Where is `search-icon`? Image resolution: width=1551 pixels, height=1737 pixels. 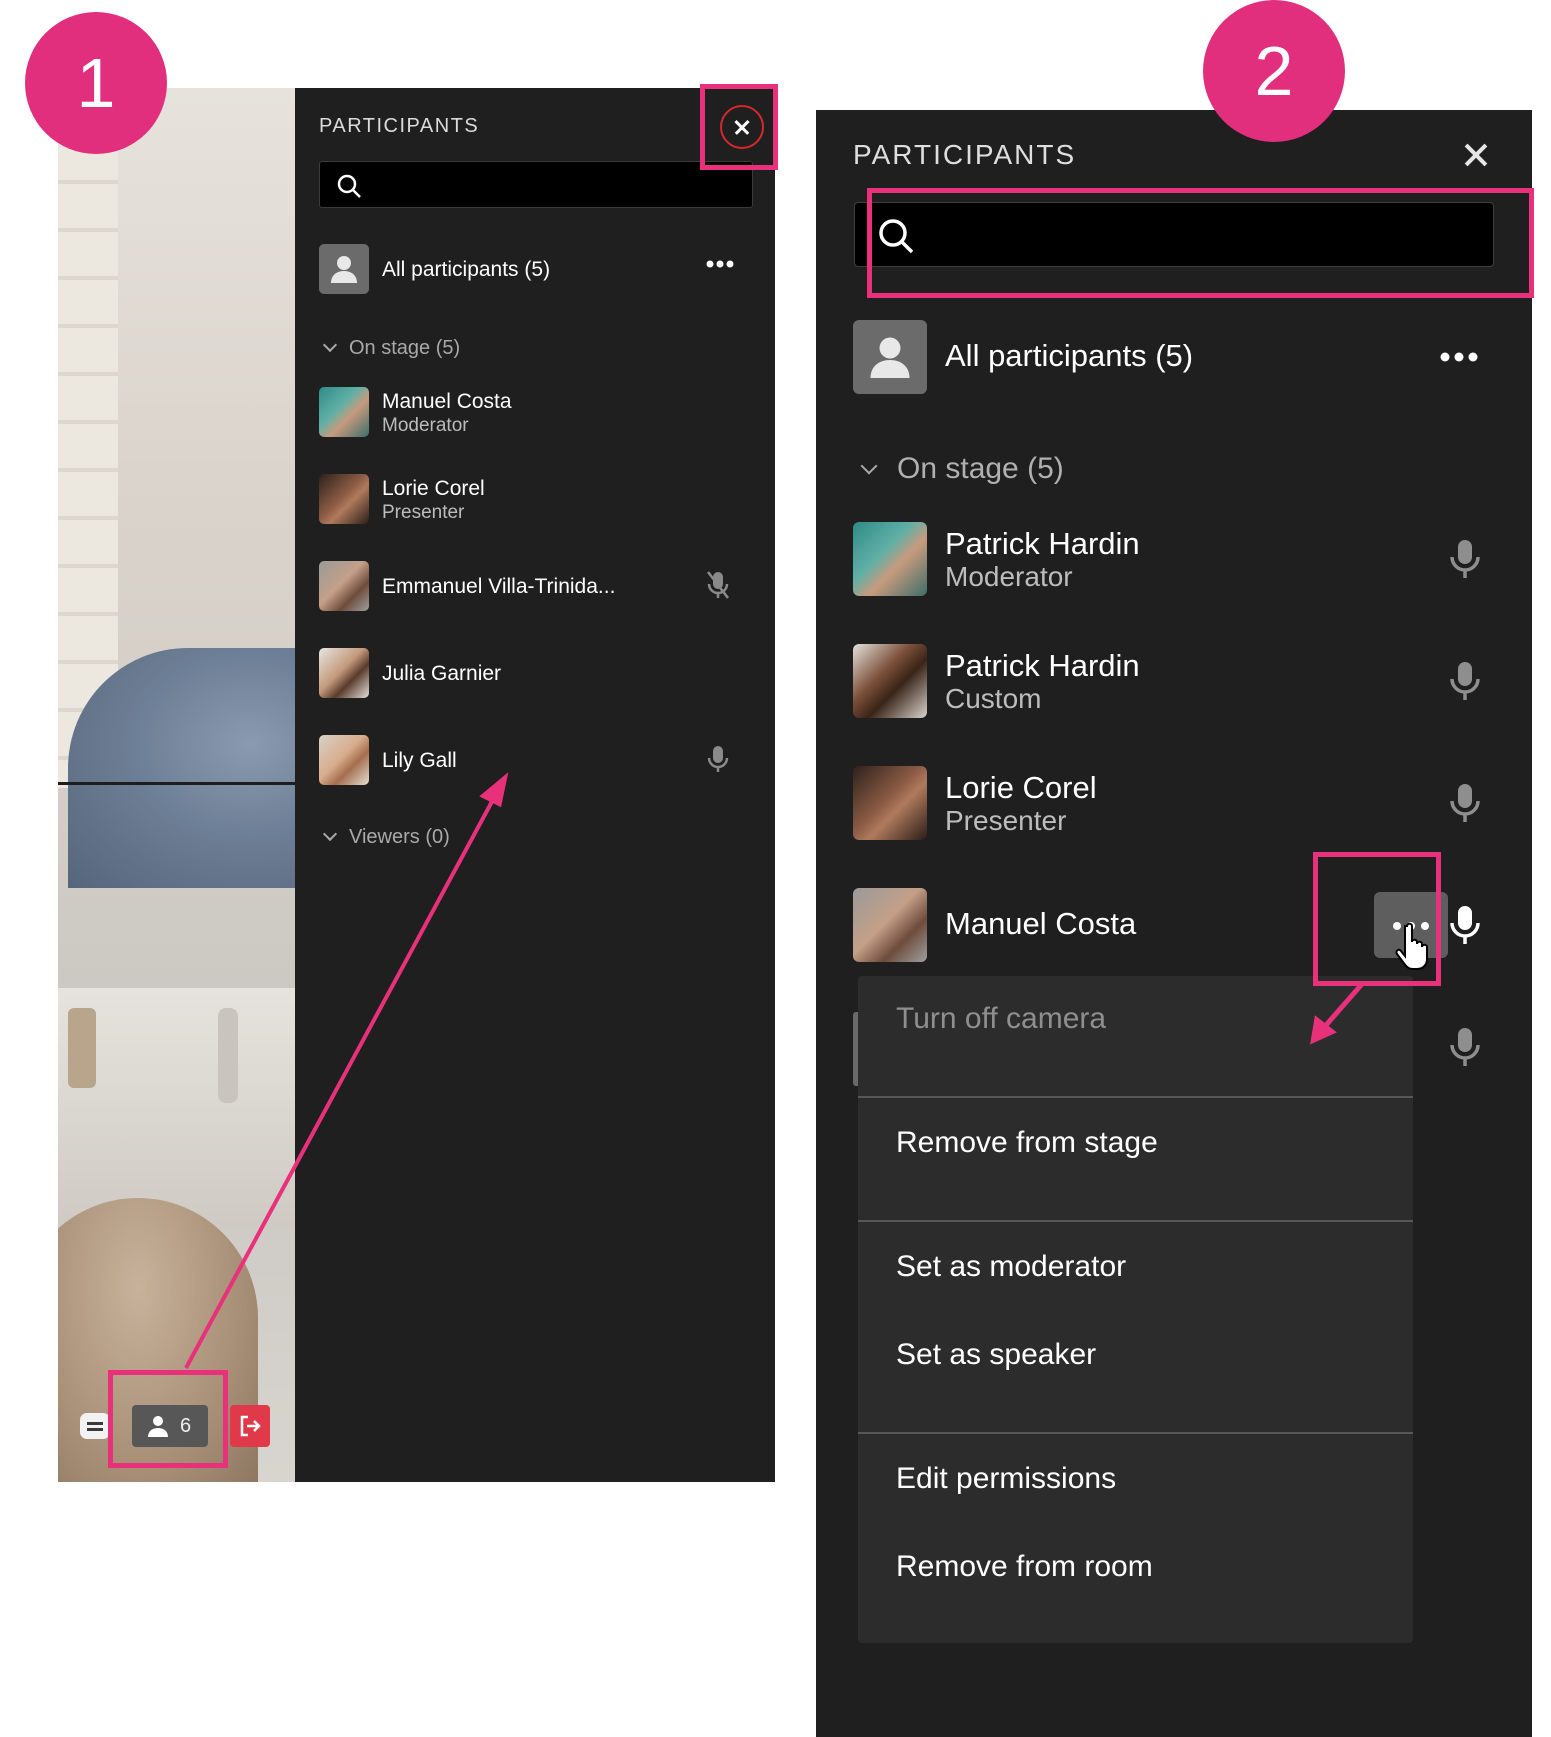
search-icon is located at coordinates (349, 186).